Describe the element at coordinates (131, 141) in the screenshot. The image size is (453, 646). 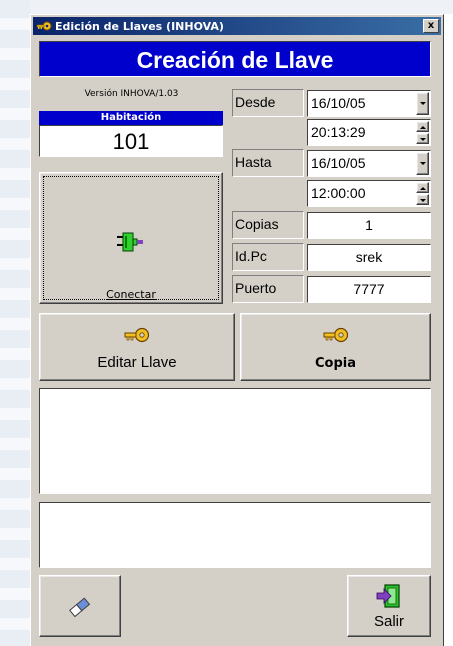
I see `room-number-field: 101` at that location.